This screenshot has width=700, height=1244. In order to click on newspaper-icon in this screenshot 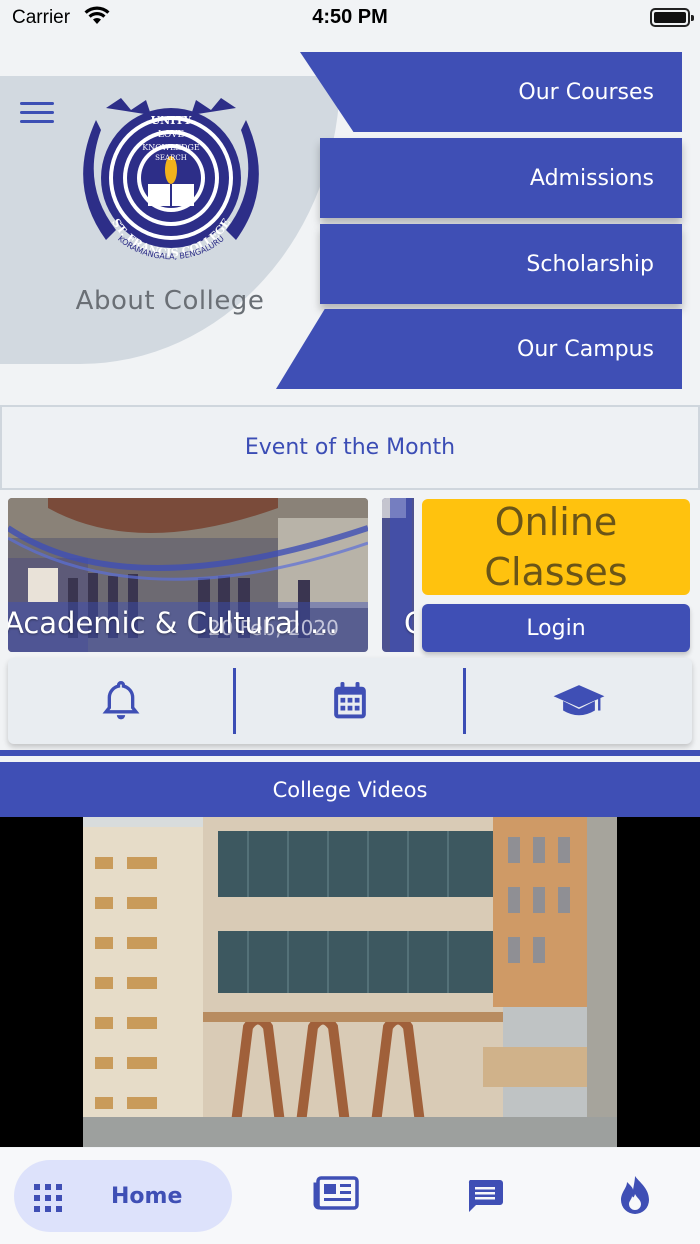, I will do `click(336, 1193)`.